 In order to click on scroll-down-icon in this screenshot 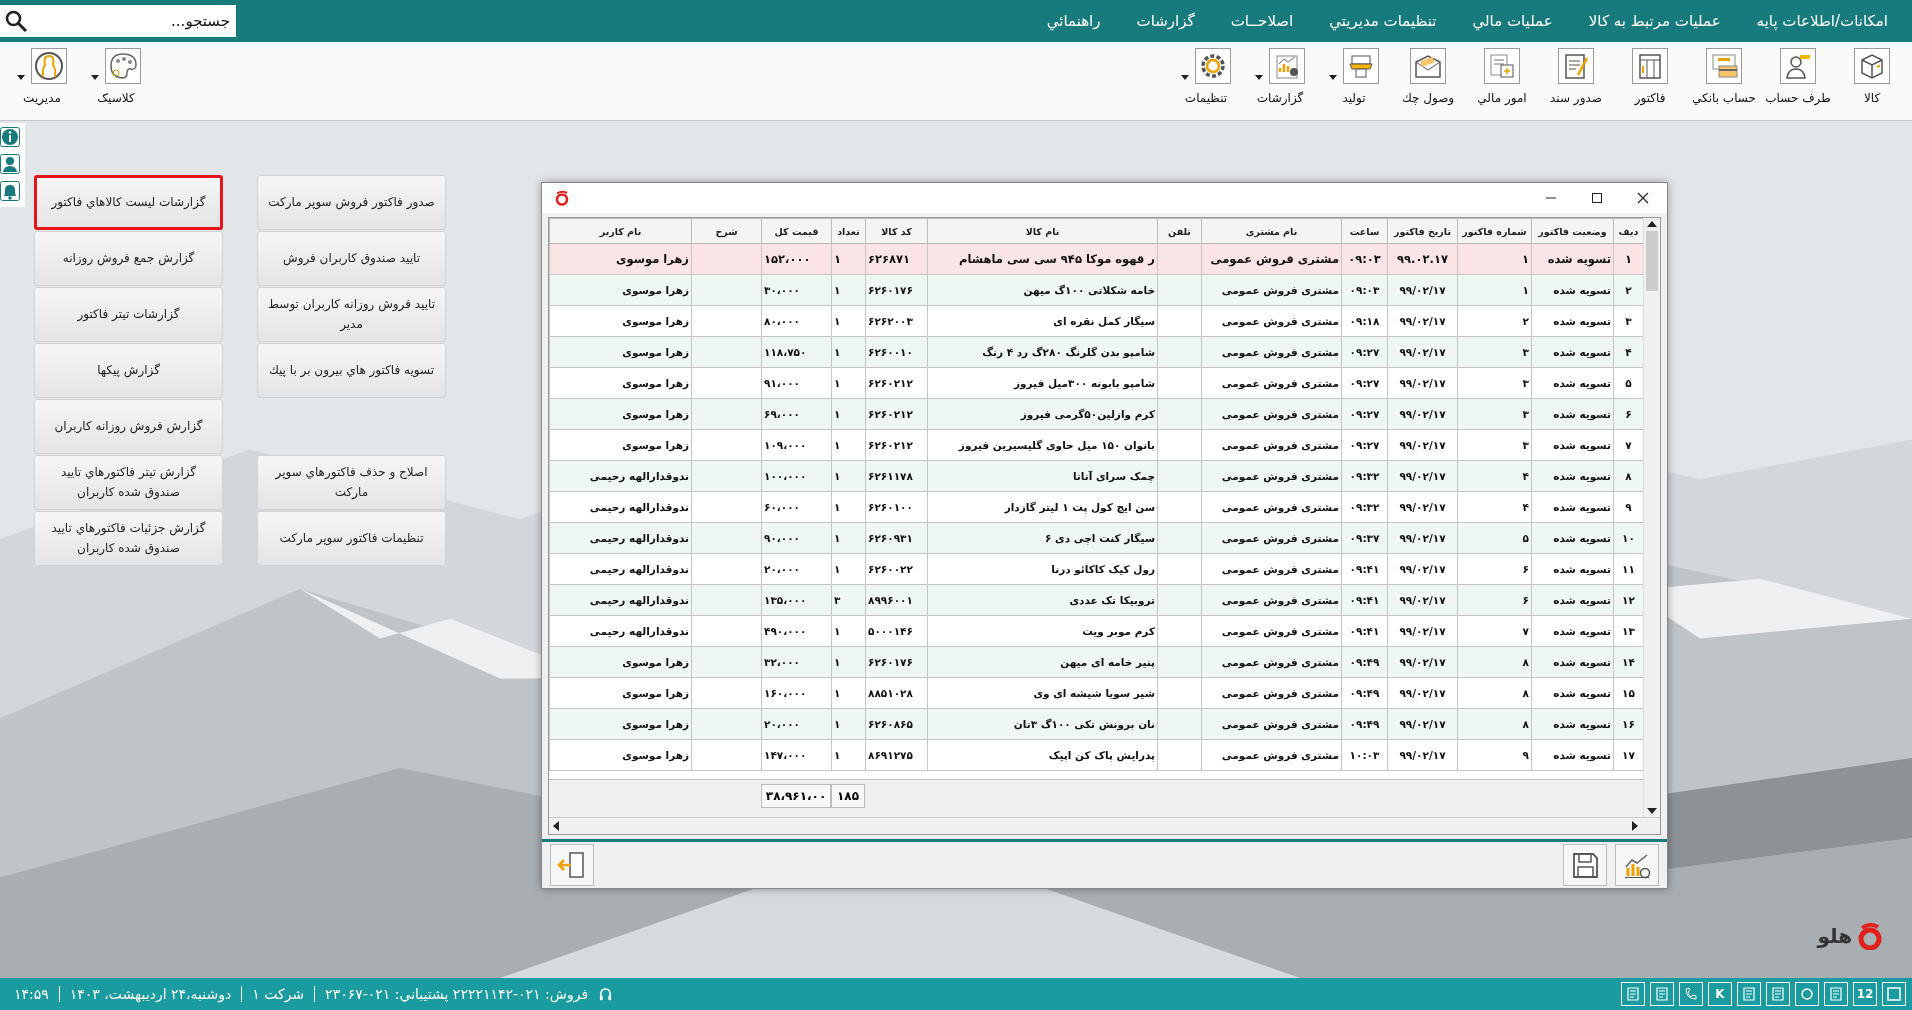, I will do `click(1652, 811)`.